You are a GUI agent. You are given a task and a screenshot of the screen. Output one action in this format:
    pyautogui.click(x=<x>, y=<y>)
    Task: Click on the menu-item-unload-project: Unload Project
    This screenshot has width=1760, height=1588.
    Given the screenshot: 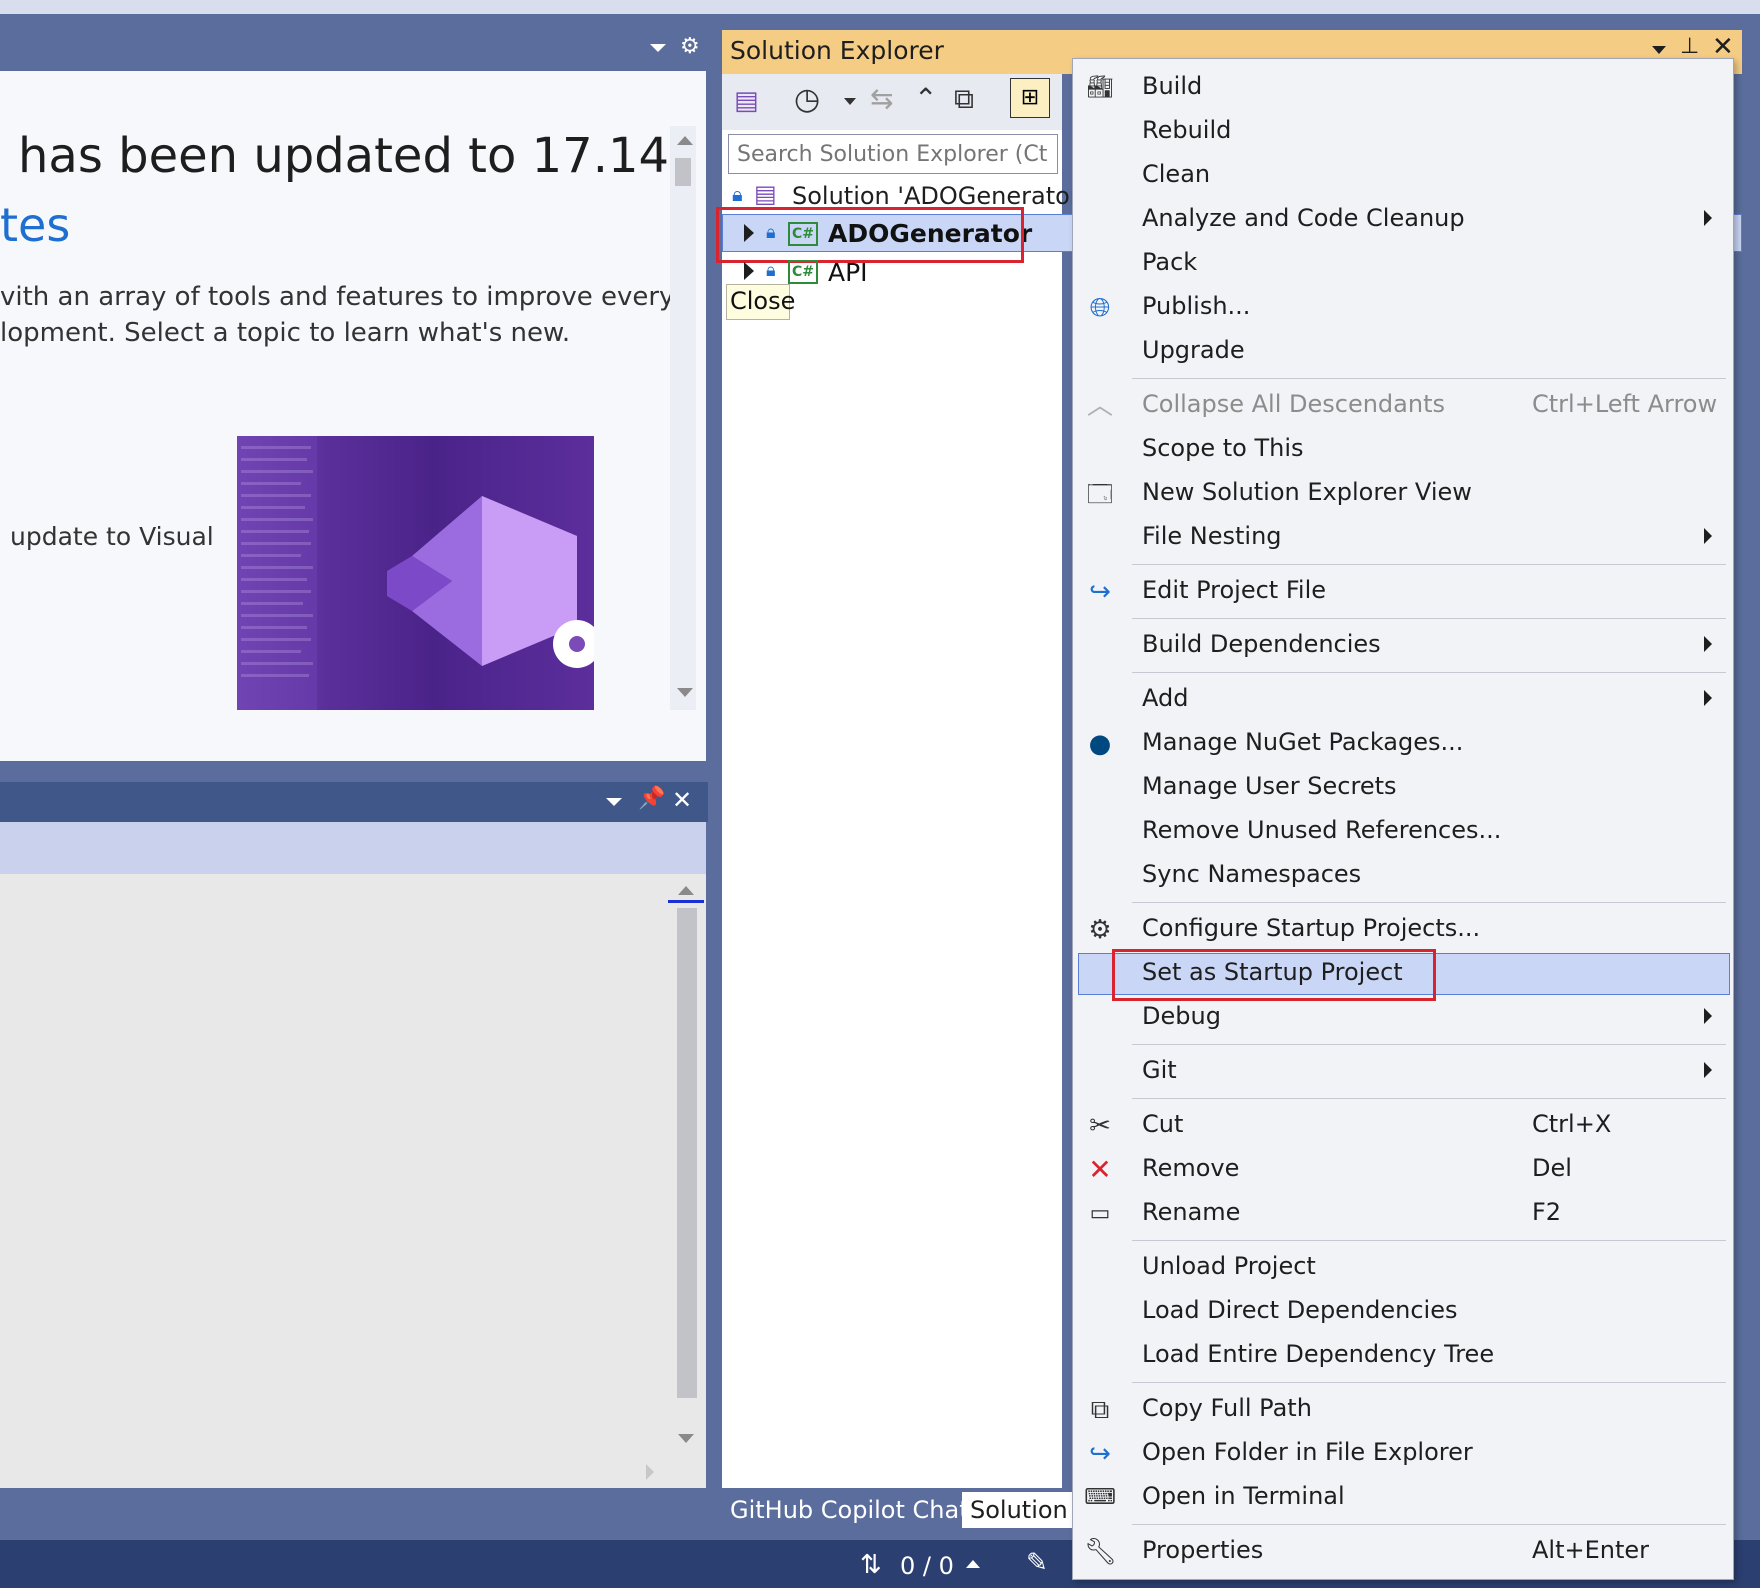 What is the action you would take?
    pyautogui.click(x=1402, y=1269)
    